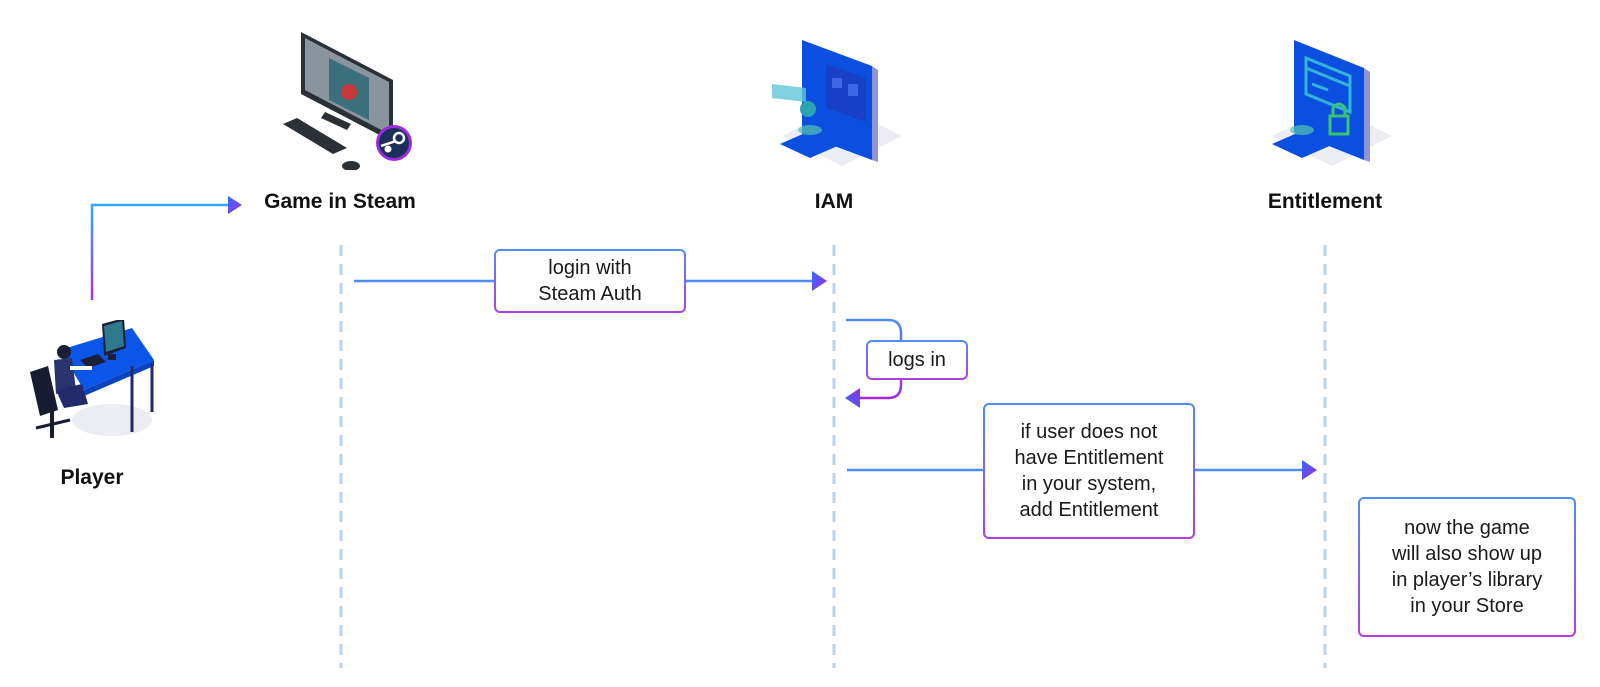 The image size is (1600, 687). I want to click on entitlement-lock-icon, so click(1332, 103).